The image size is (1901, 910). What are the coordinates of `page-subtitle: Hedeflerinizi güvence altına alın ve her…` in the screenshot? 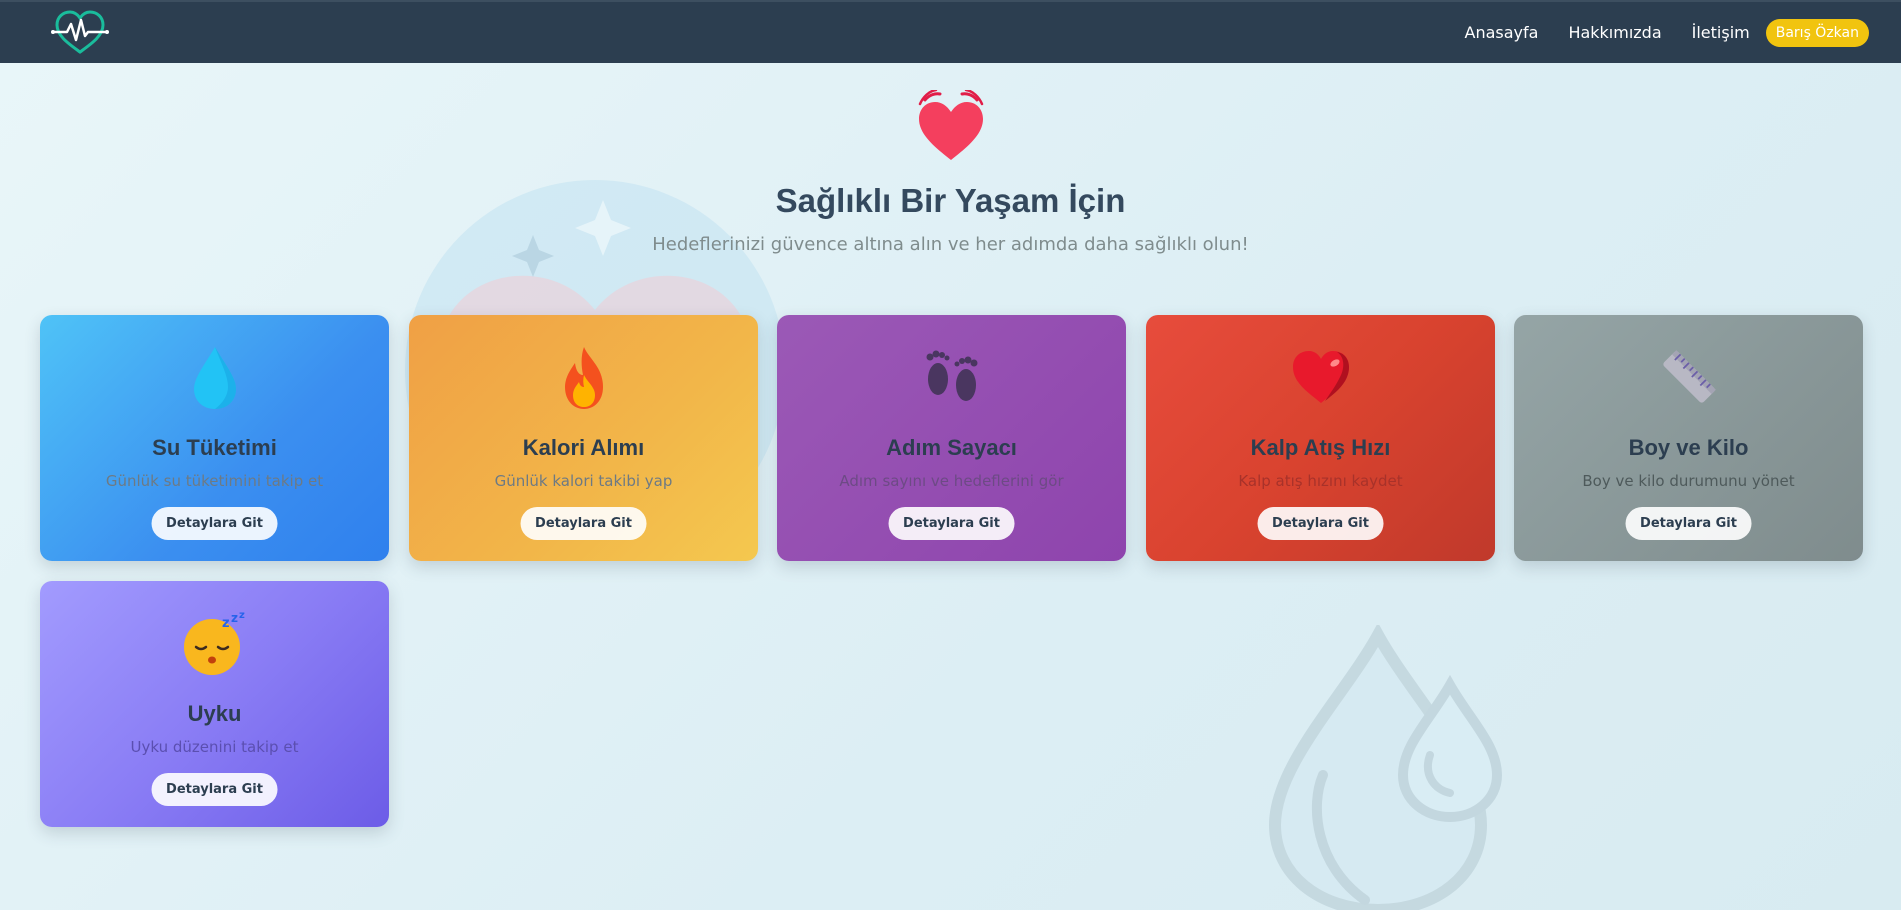 It's located at (950, 244).